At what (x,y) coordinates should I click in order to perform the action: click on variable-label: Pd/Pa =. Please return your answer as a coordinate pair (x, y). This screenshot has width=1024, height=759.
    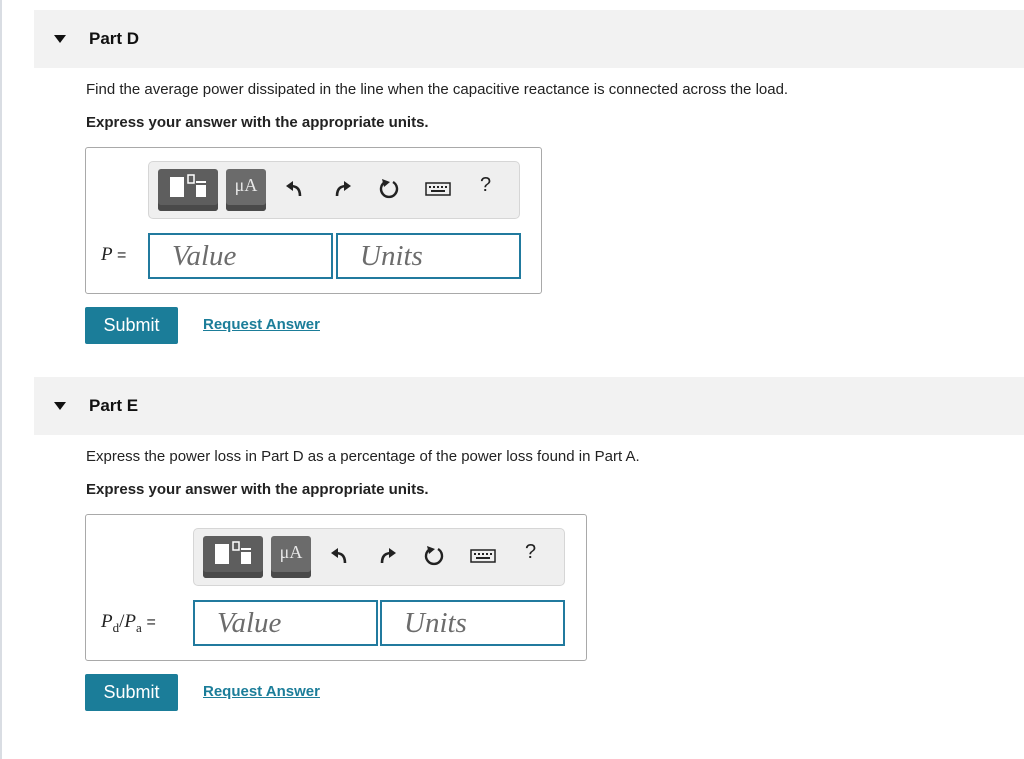
    Looking at the image, I should click on (128, 623).